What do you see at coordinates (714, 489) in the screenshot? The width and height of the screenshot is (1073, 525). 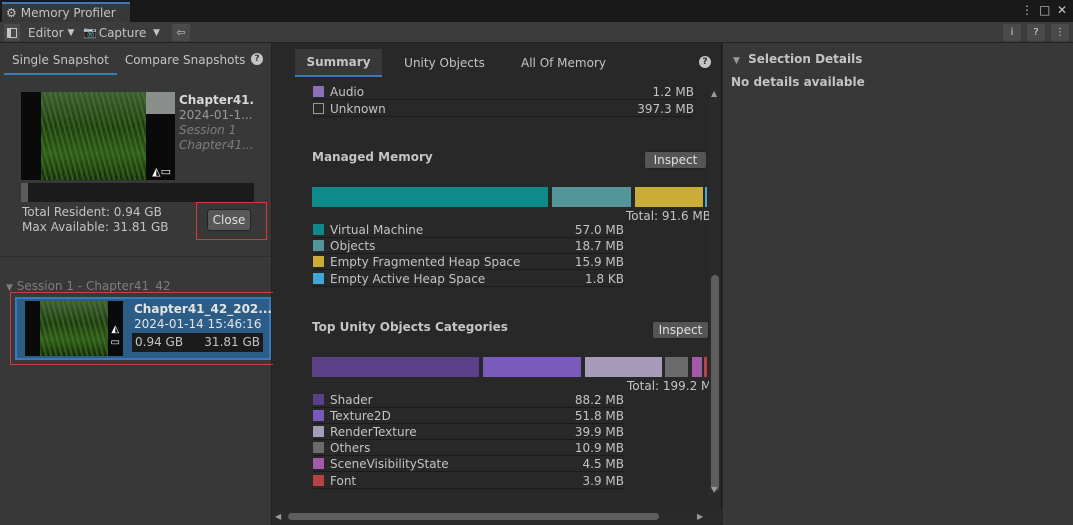 I see `scroll-down-icon: ▼` at bounding box center [714, 489].